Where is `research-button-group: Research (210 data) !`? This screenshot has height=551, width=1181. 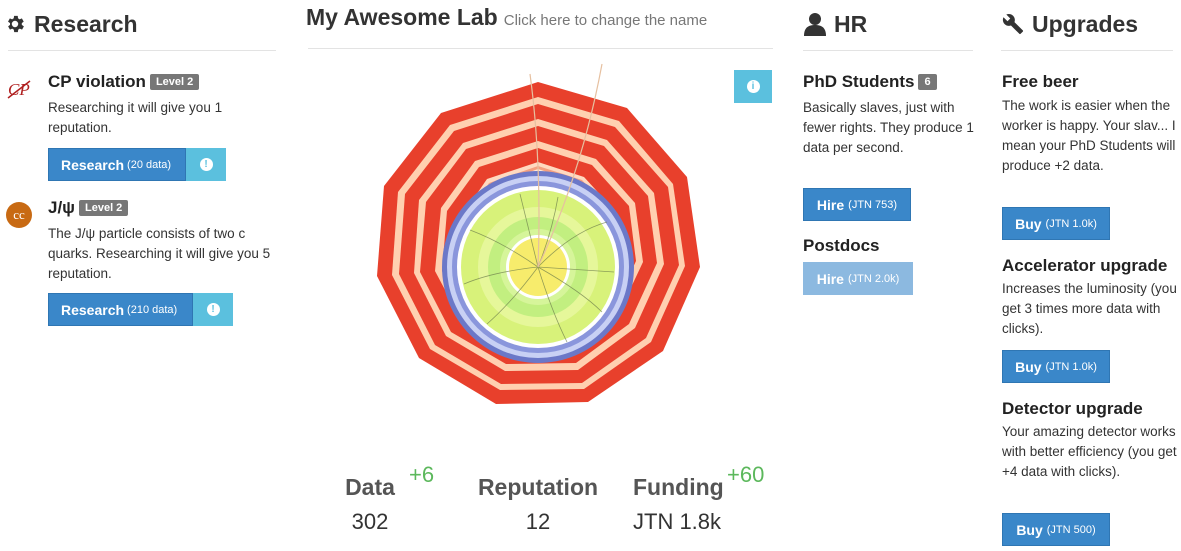
research-button-group: Research (210 data) ! is located at coordinates (140, 309).